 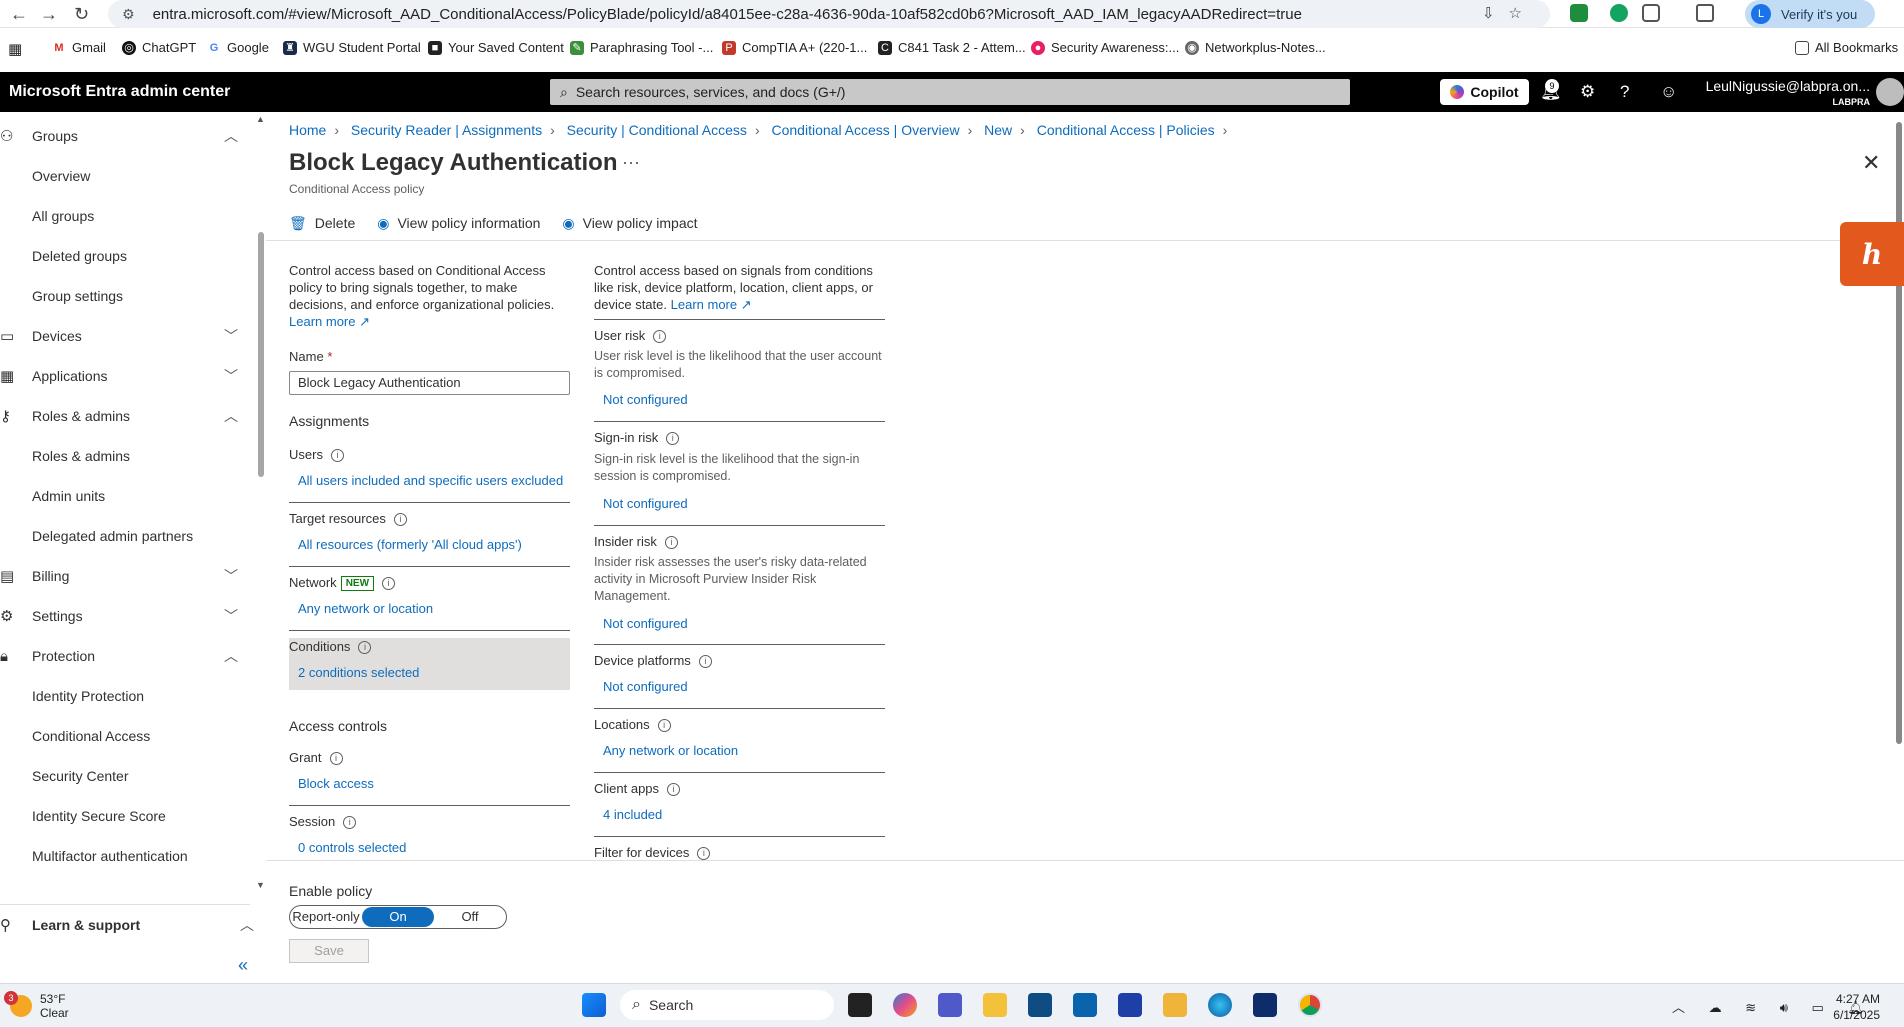 What do you see at coordinates (326, 917) in the screenshot?
I see `toggle-report-only: Report-only` at bounding box center [326, 917].